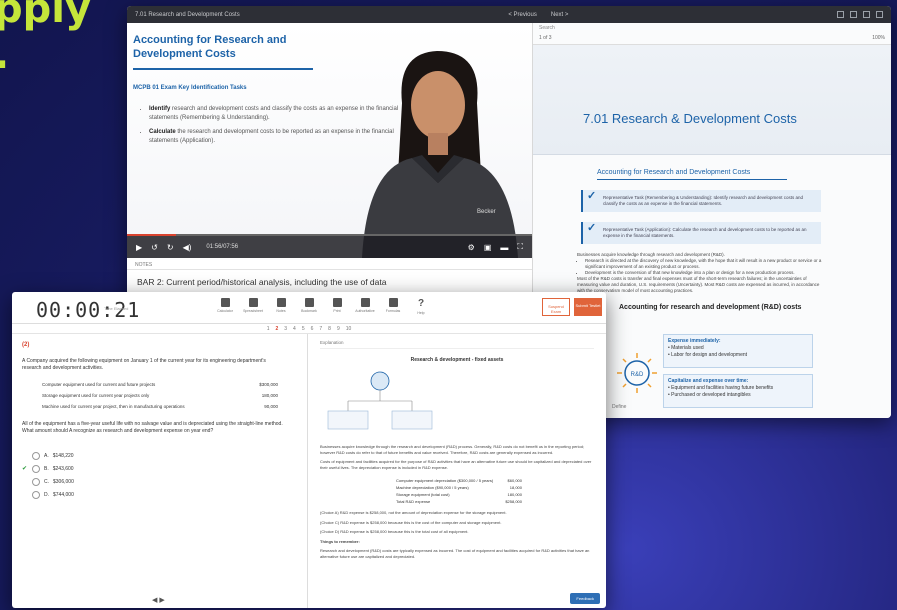  Describe the element at coordinates (522, 15) in the screenshot. I see `previous-button: < Previous` at that location.